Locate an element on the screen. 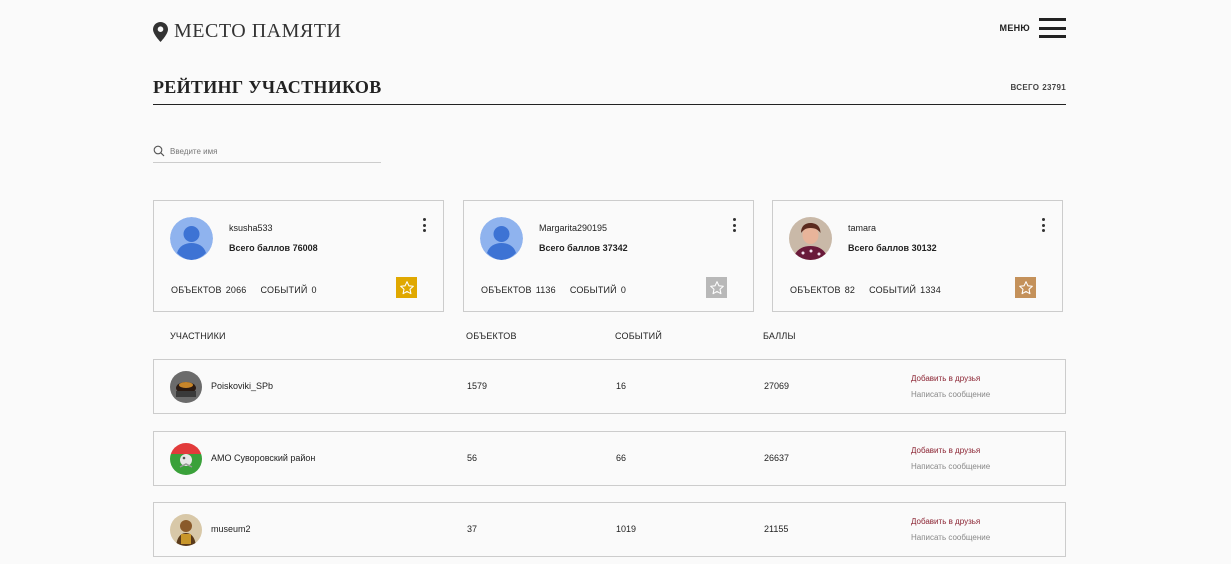  silver-badge is located at coordinates (716, 287).